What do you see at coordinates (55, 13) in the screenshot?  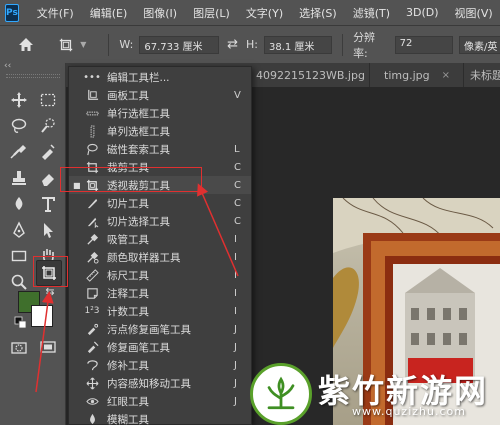 I see `menu-file: 文件(F)` at bounding box center [55, 13].